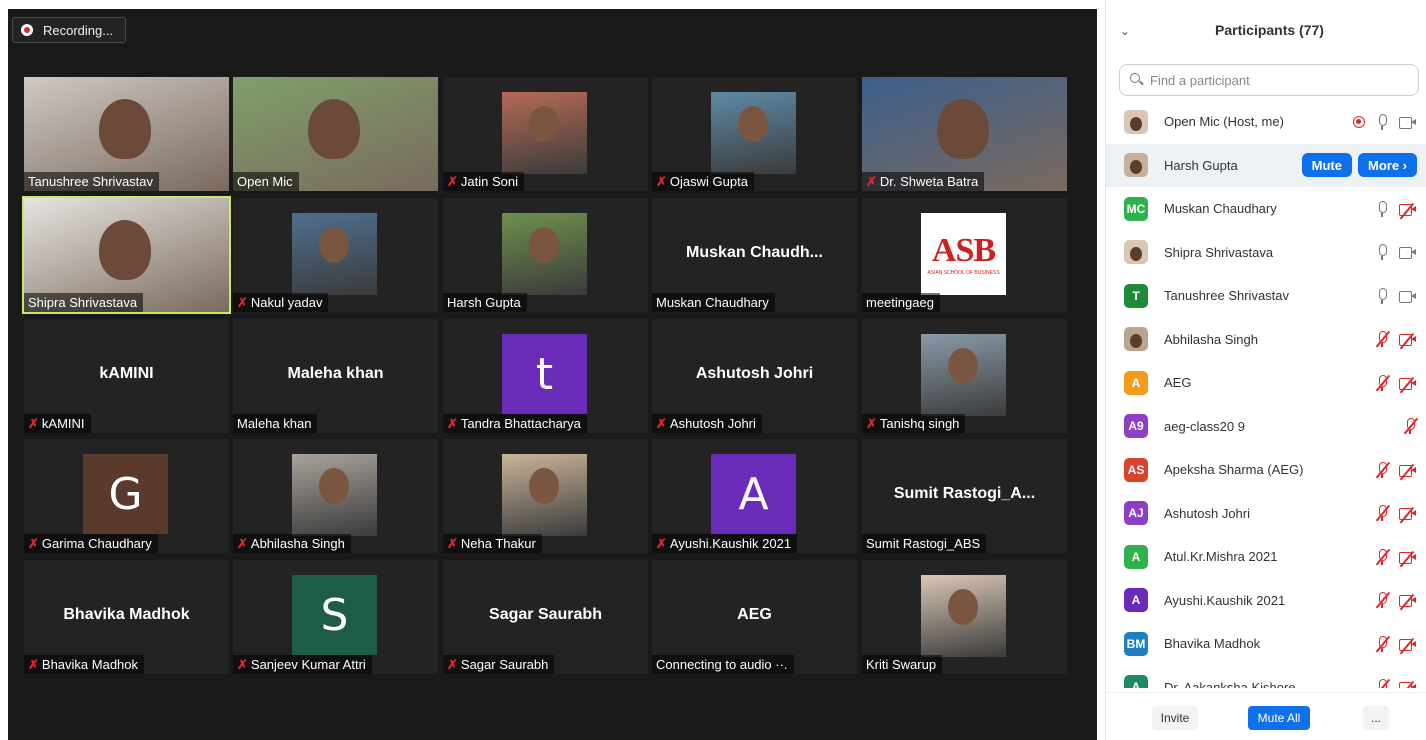 The image size is (1426, 740). Describe the element at coordinates (545, 496) in the screenshot. I see `video-tile: ✗ Neha Thakur` at that location.